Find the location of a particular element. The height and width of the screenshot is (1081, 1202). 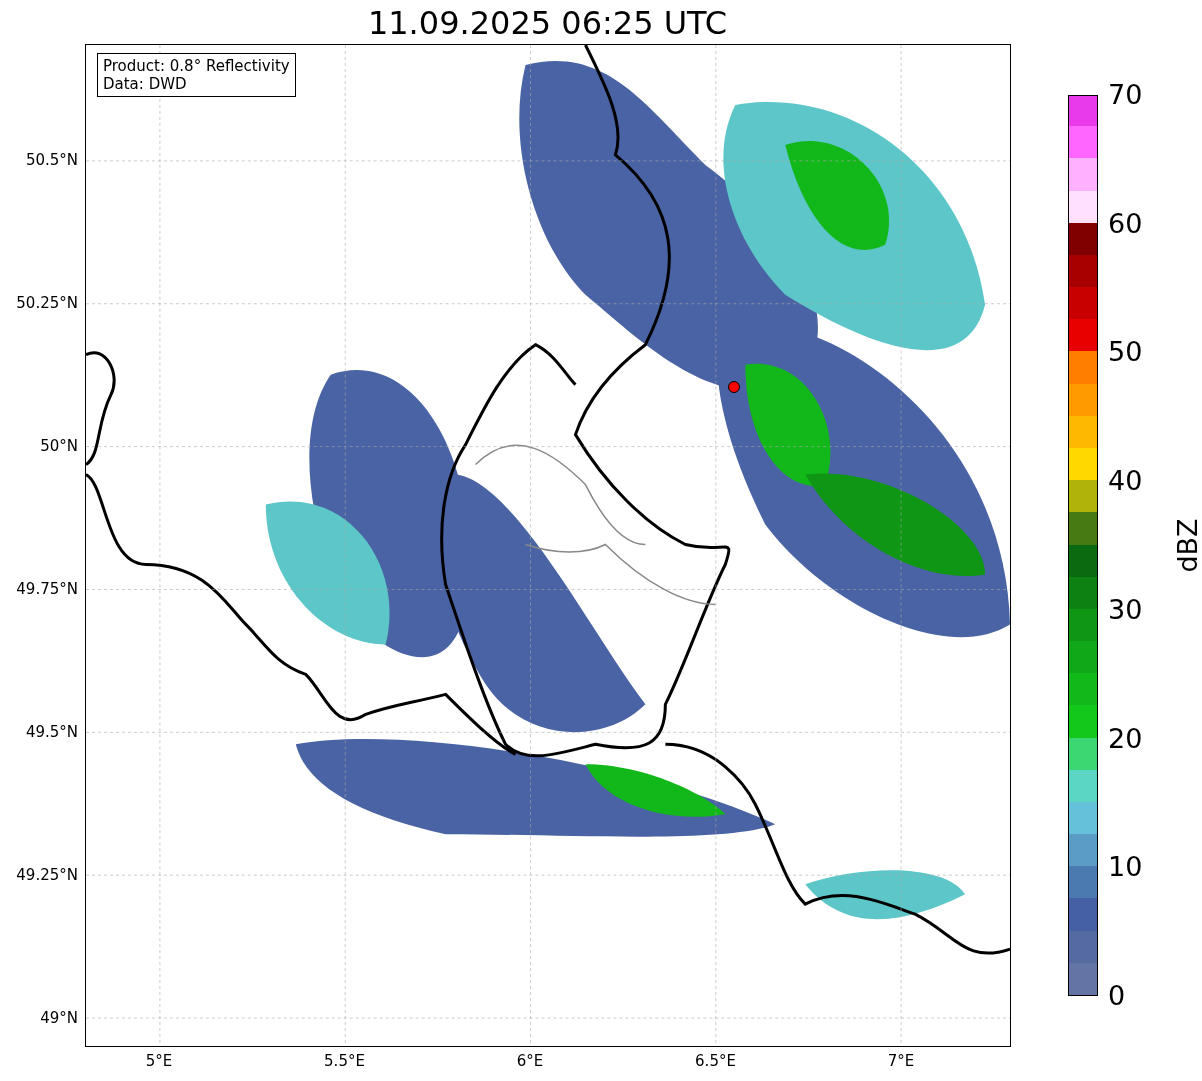

info-text: Data: DWD is located at coordinates (145, 84).